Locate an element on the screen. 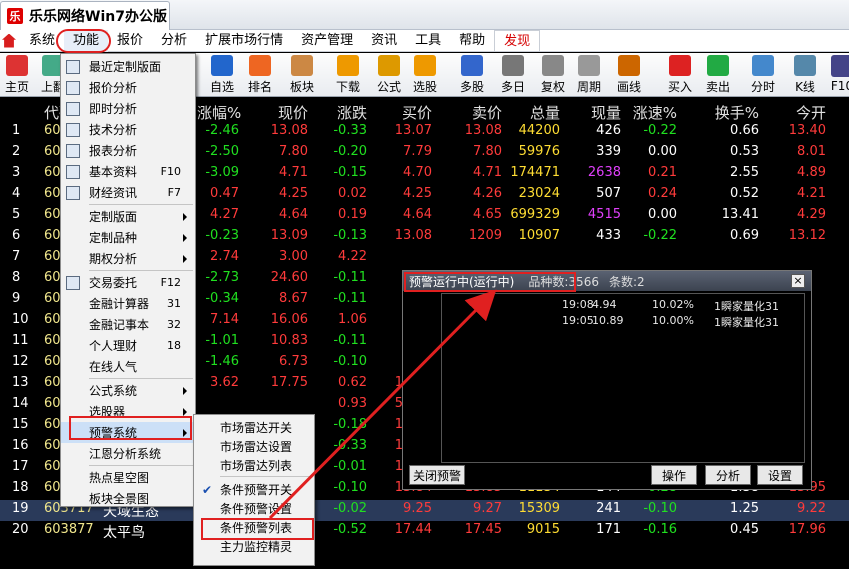  menu-0: 系统 is located at coordinates (42, 41).